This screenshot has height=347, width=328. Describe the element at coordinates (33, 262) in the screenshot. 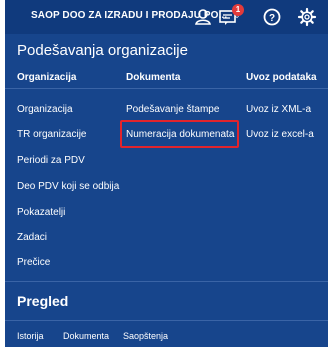

I see `menu-item-precice: Prečice` at that location.